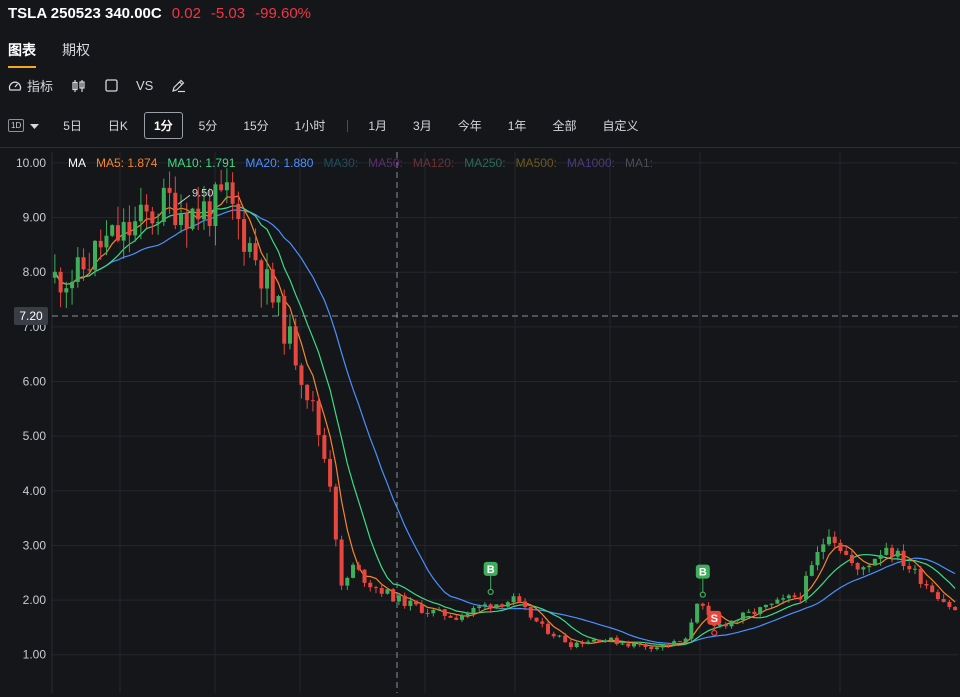  I want to click on period-15min: 15分, so click(255, 125).